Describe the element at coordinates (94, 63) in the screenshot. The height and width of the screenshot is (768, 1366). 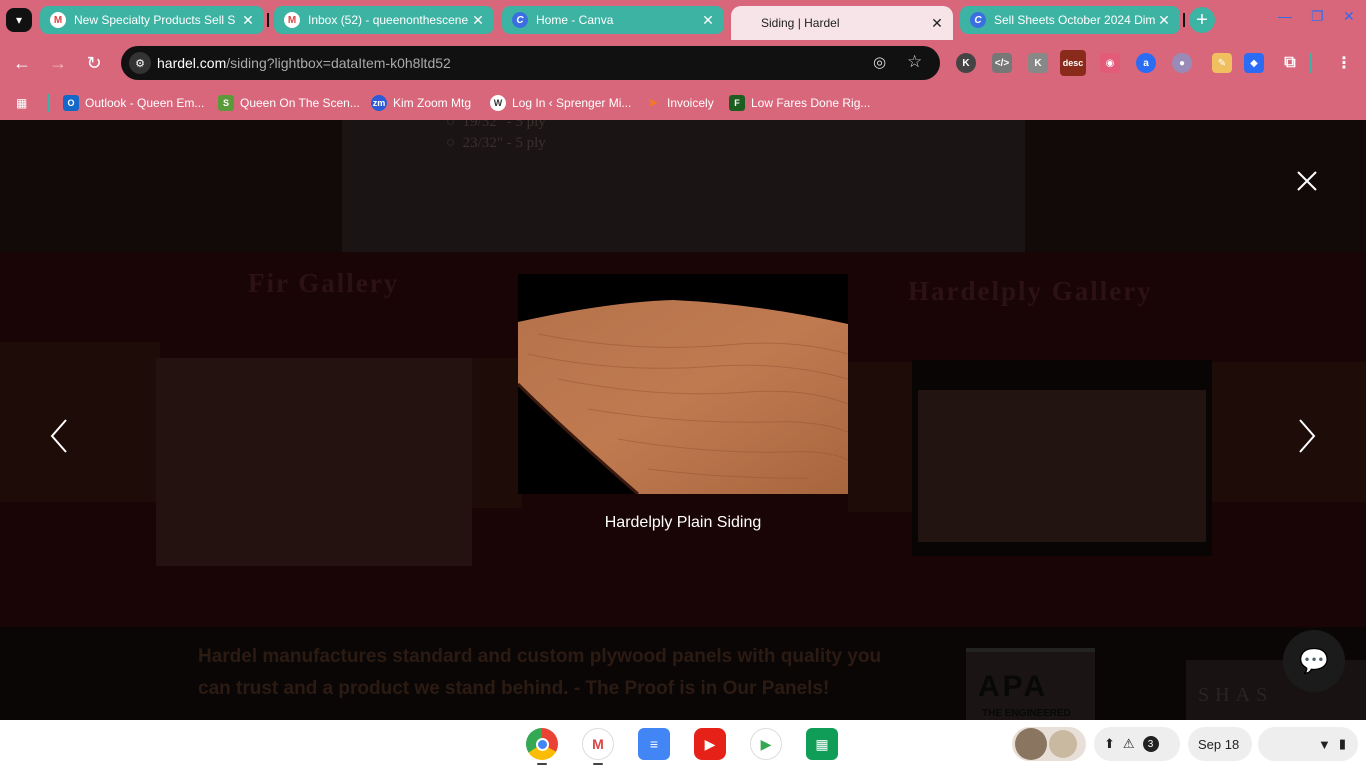
I see `reload-icon: ↻` at that location.